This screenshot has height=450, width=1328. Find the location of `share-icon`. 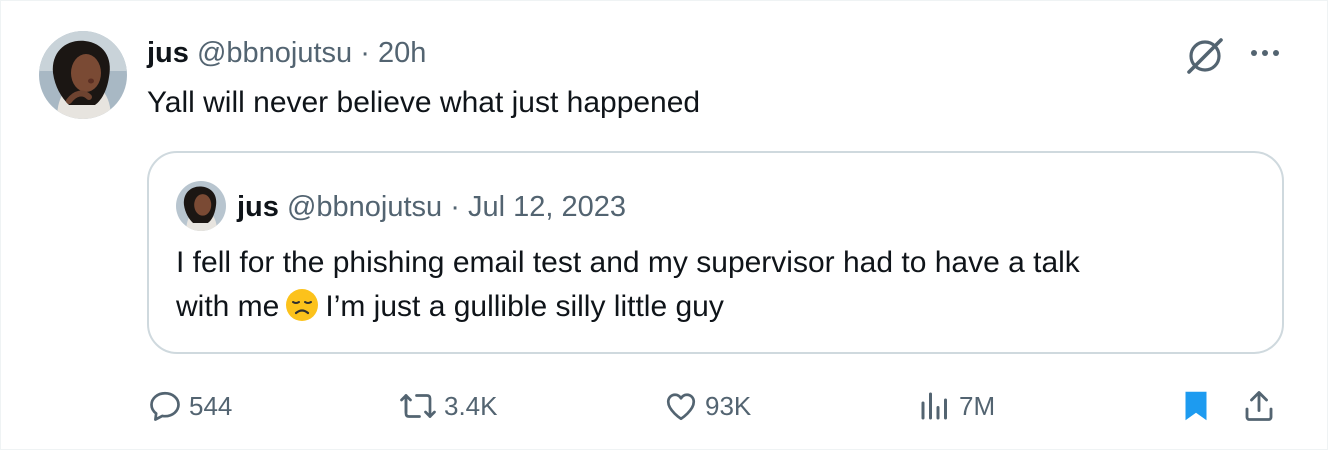

share-icon is located at coordinates (1259, 406).